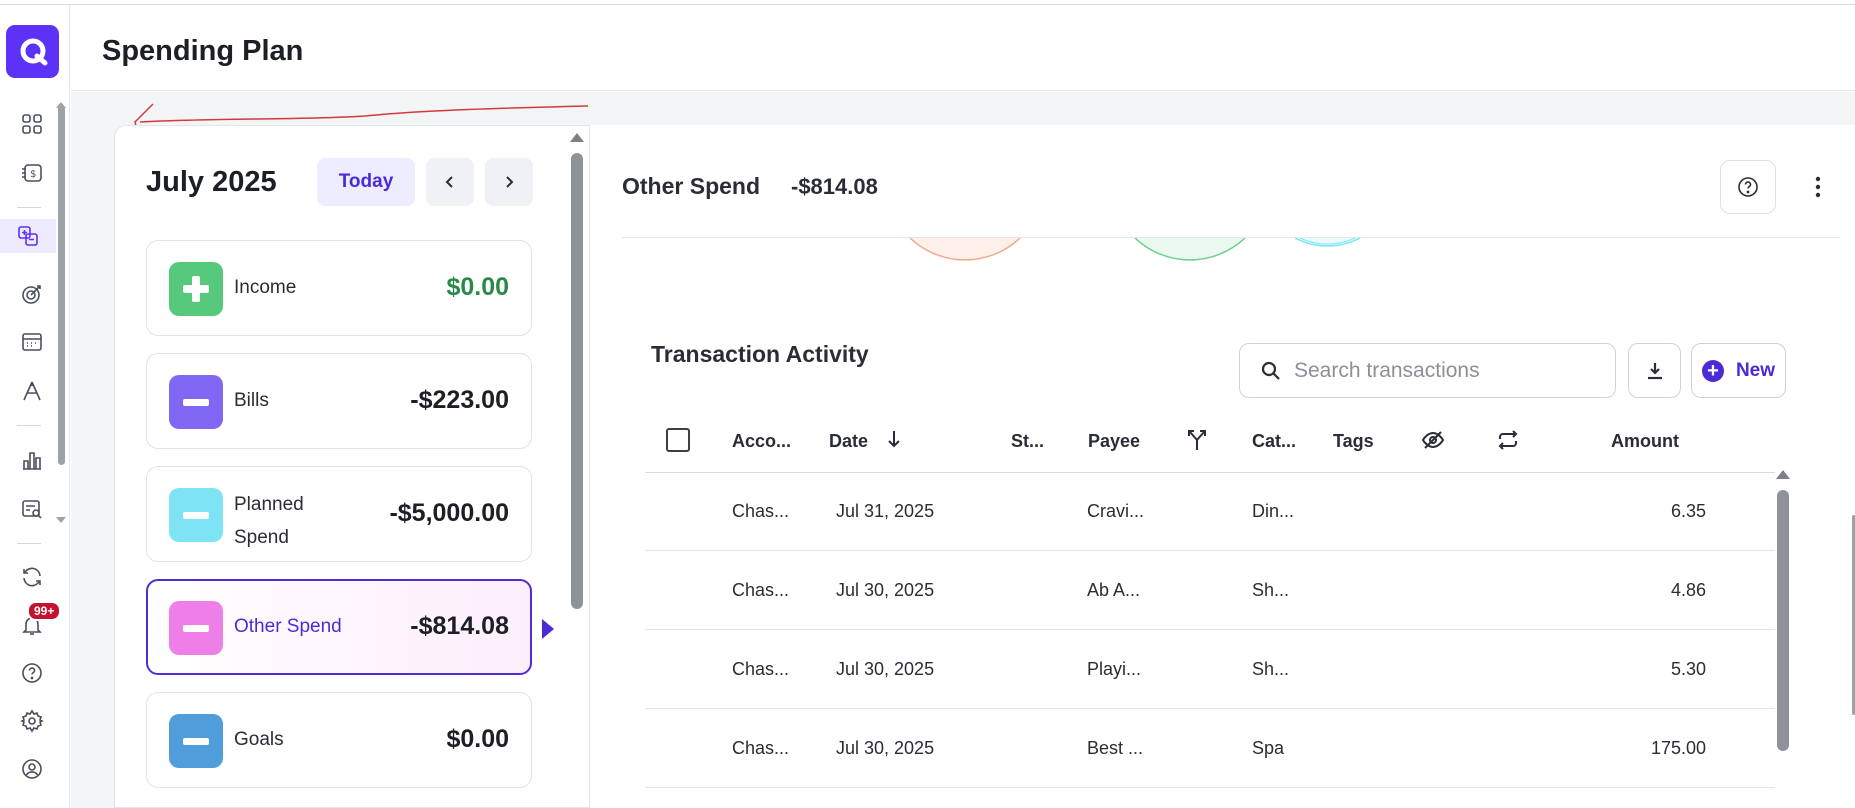 This screenshot has width=1855, height=808. What do you see at coordinates (61, 520) in the screenshot?
I see `rail-scroll-down` at bounding box center [61, 520].